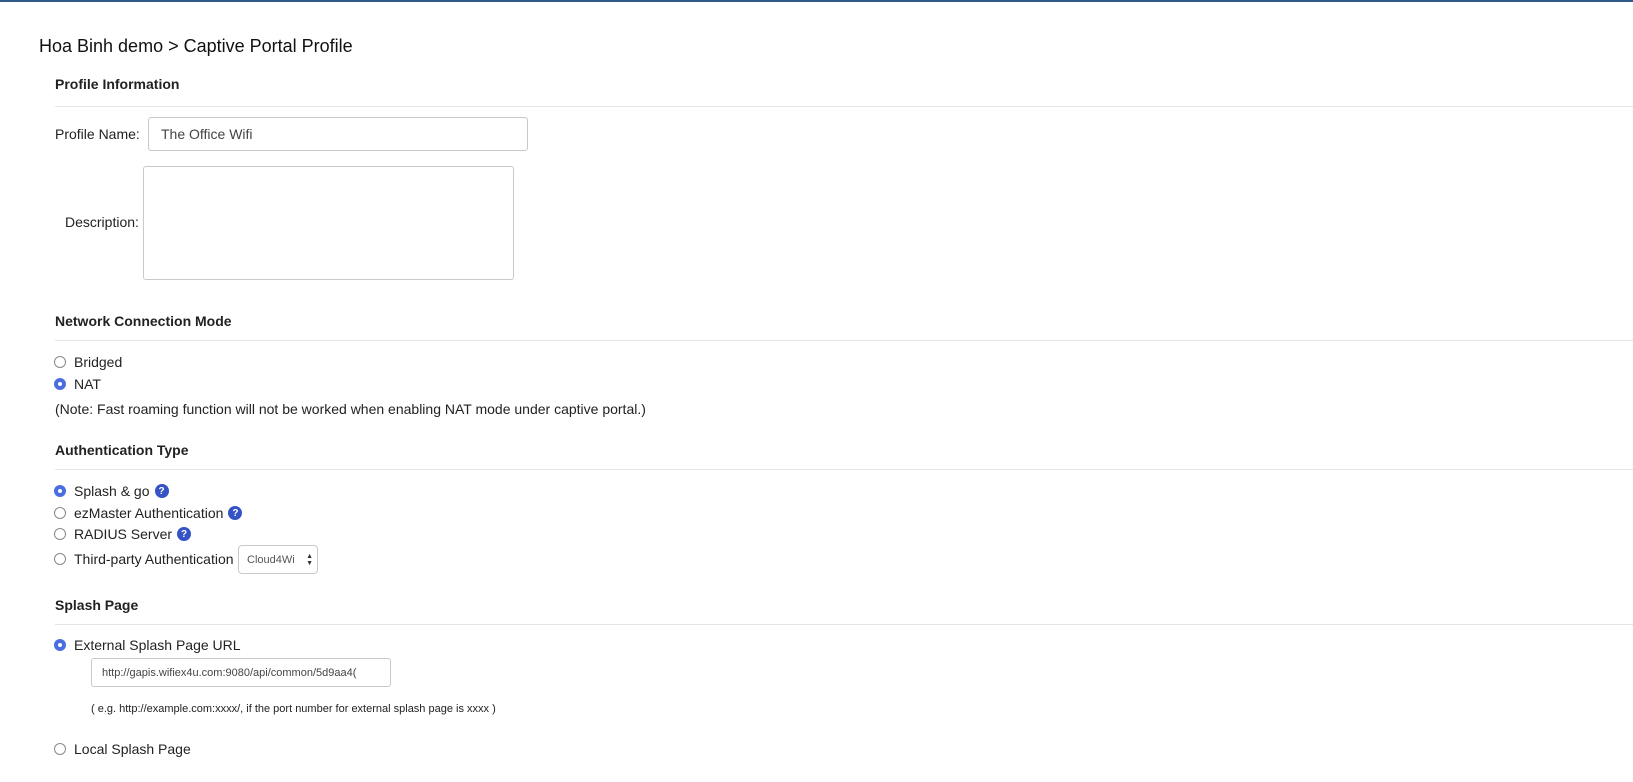  I want to click on radio-label-radius-server: RADIUS Server, so click(123, 534).